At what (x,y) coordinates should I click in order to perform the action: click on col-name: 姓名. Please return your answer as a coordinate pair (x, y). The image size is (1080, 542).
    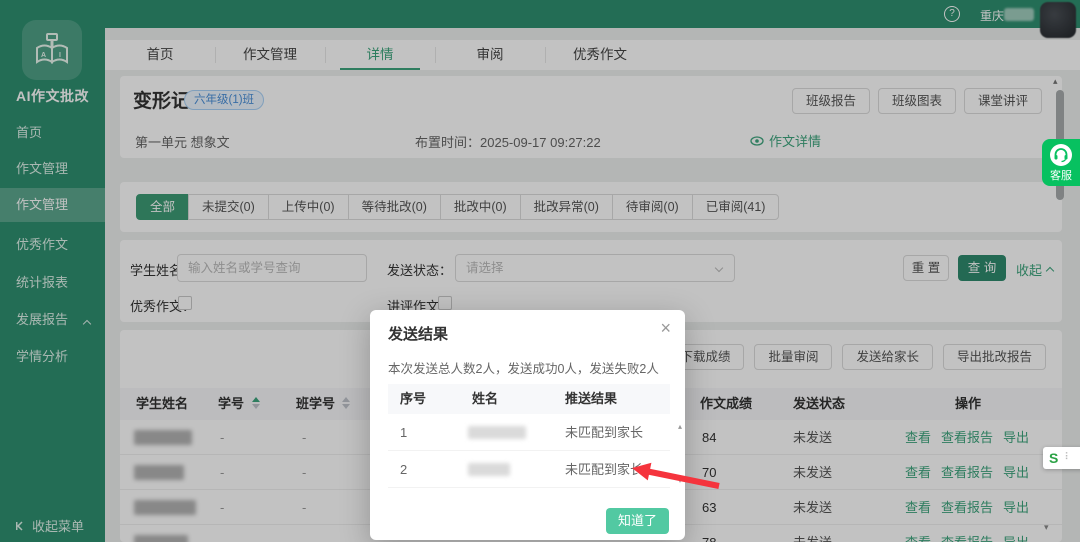
    Looking at the image, I should click on (485, 398).